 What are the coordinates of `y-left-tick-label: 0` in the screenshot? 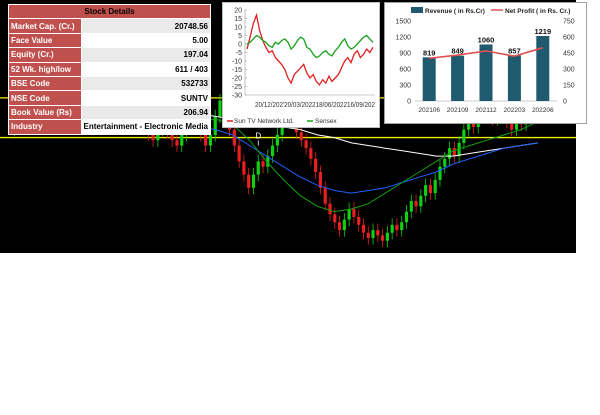 It's located at (409, 102).